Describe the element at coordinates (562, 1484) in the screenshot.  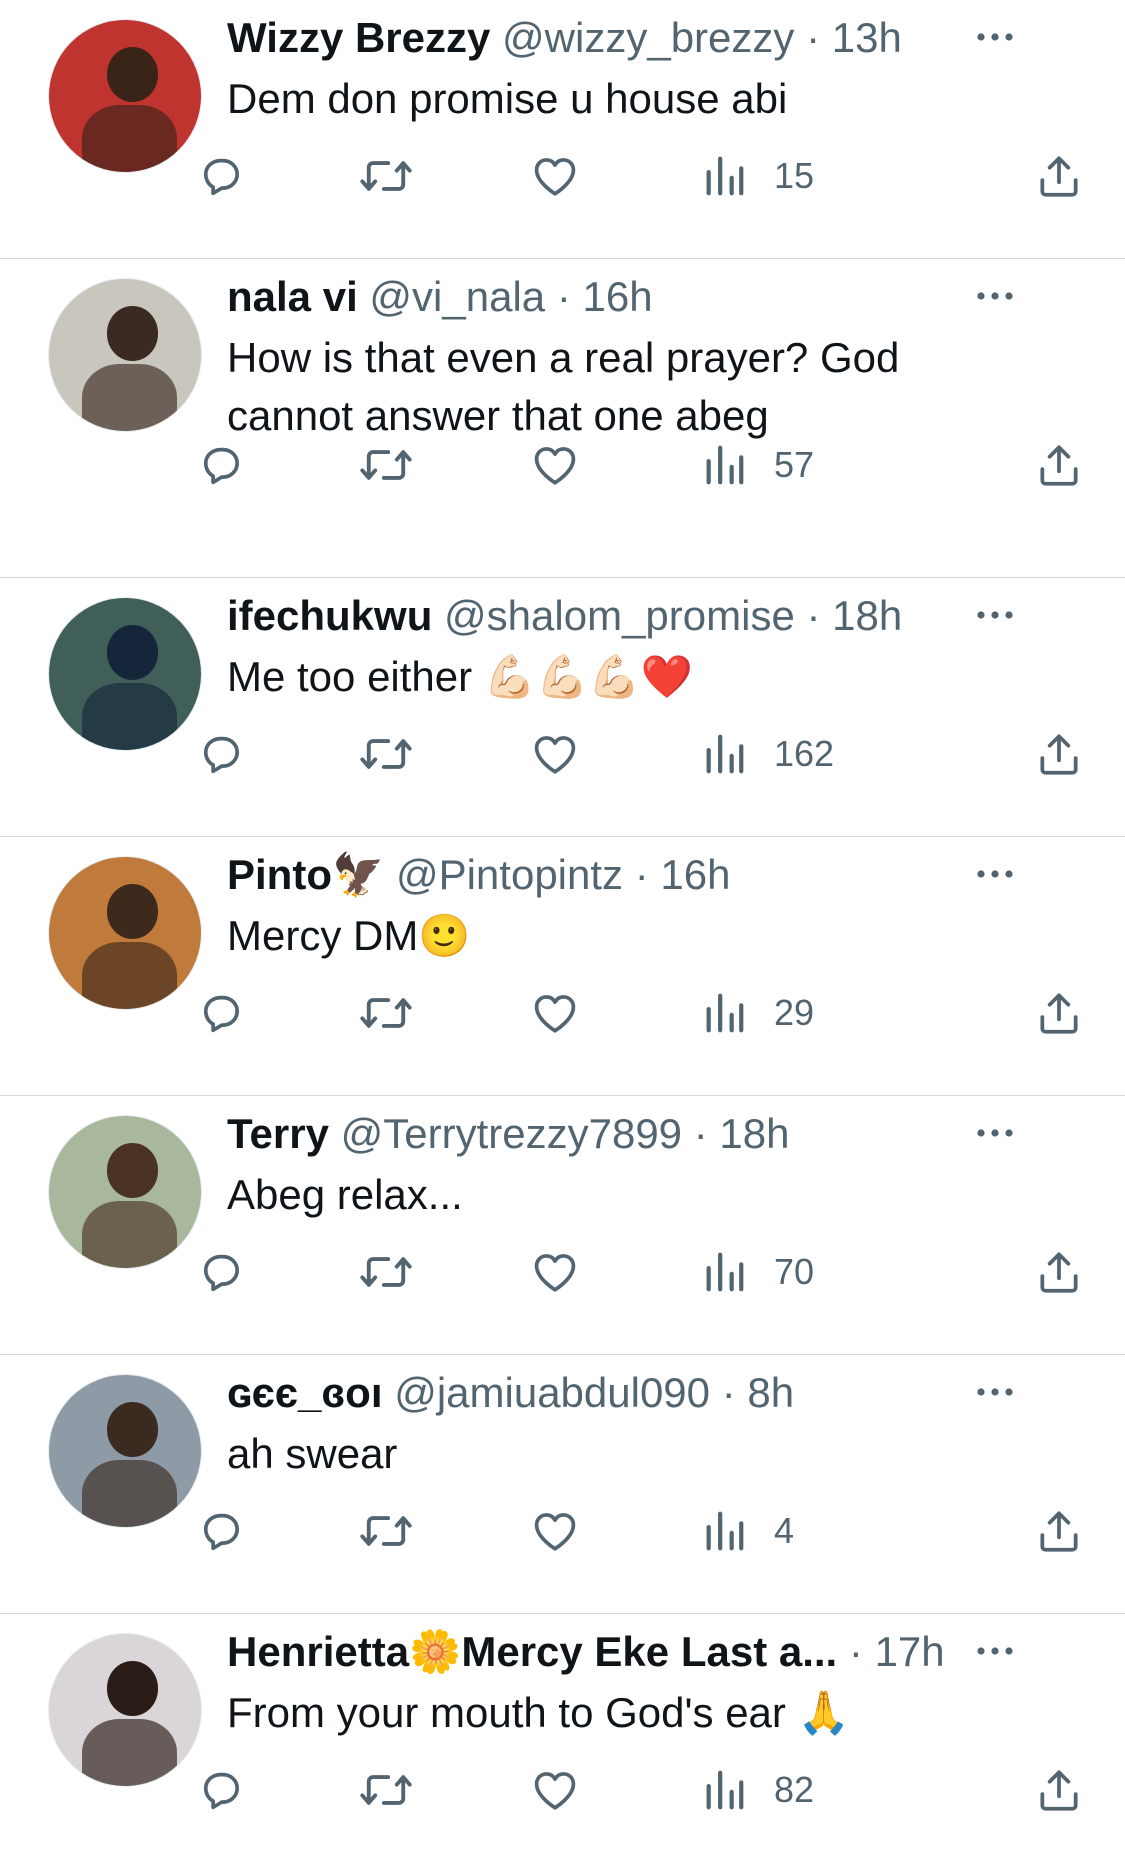
I see `tweet: ɢєє_ɞoı @jamiuabdul090 · 8h ah swear 4` at that location.